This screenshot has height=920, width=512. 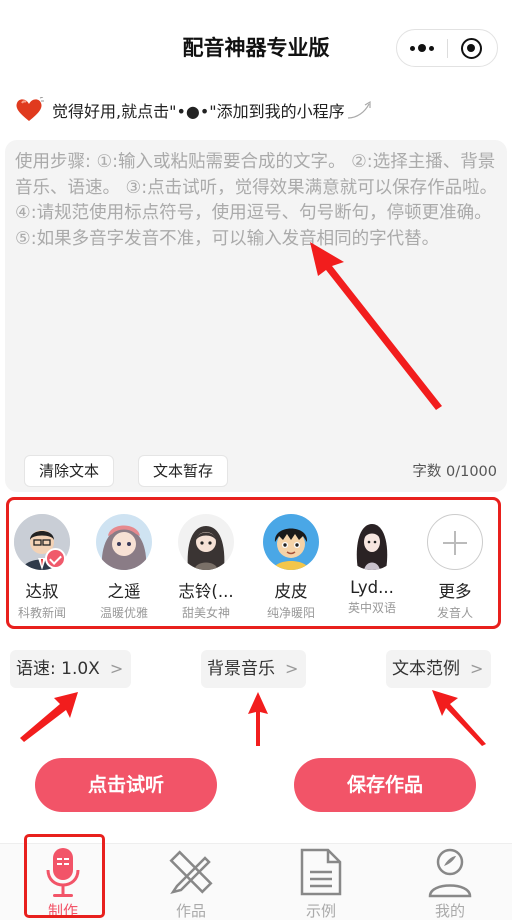 I want to click on voice-item: 达叔 科教新闻, so click(x=42, y=567).